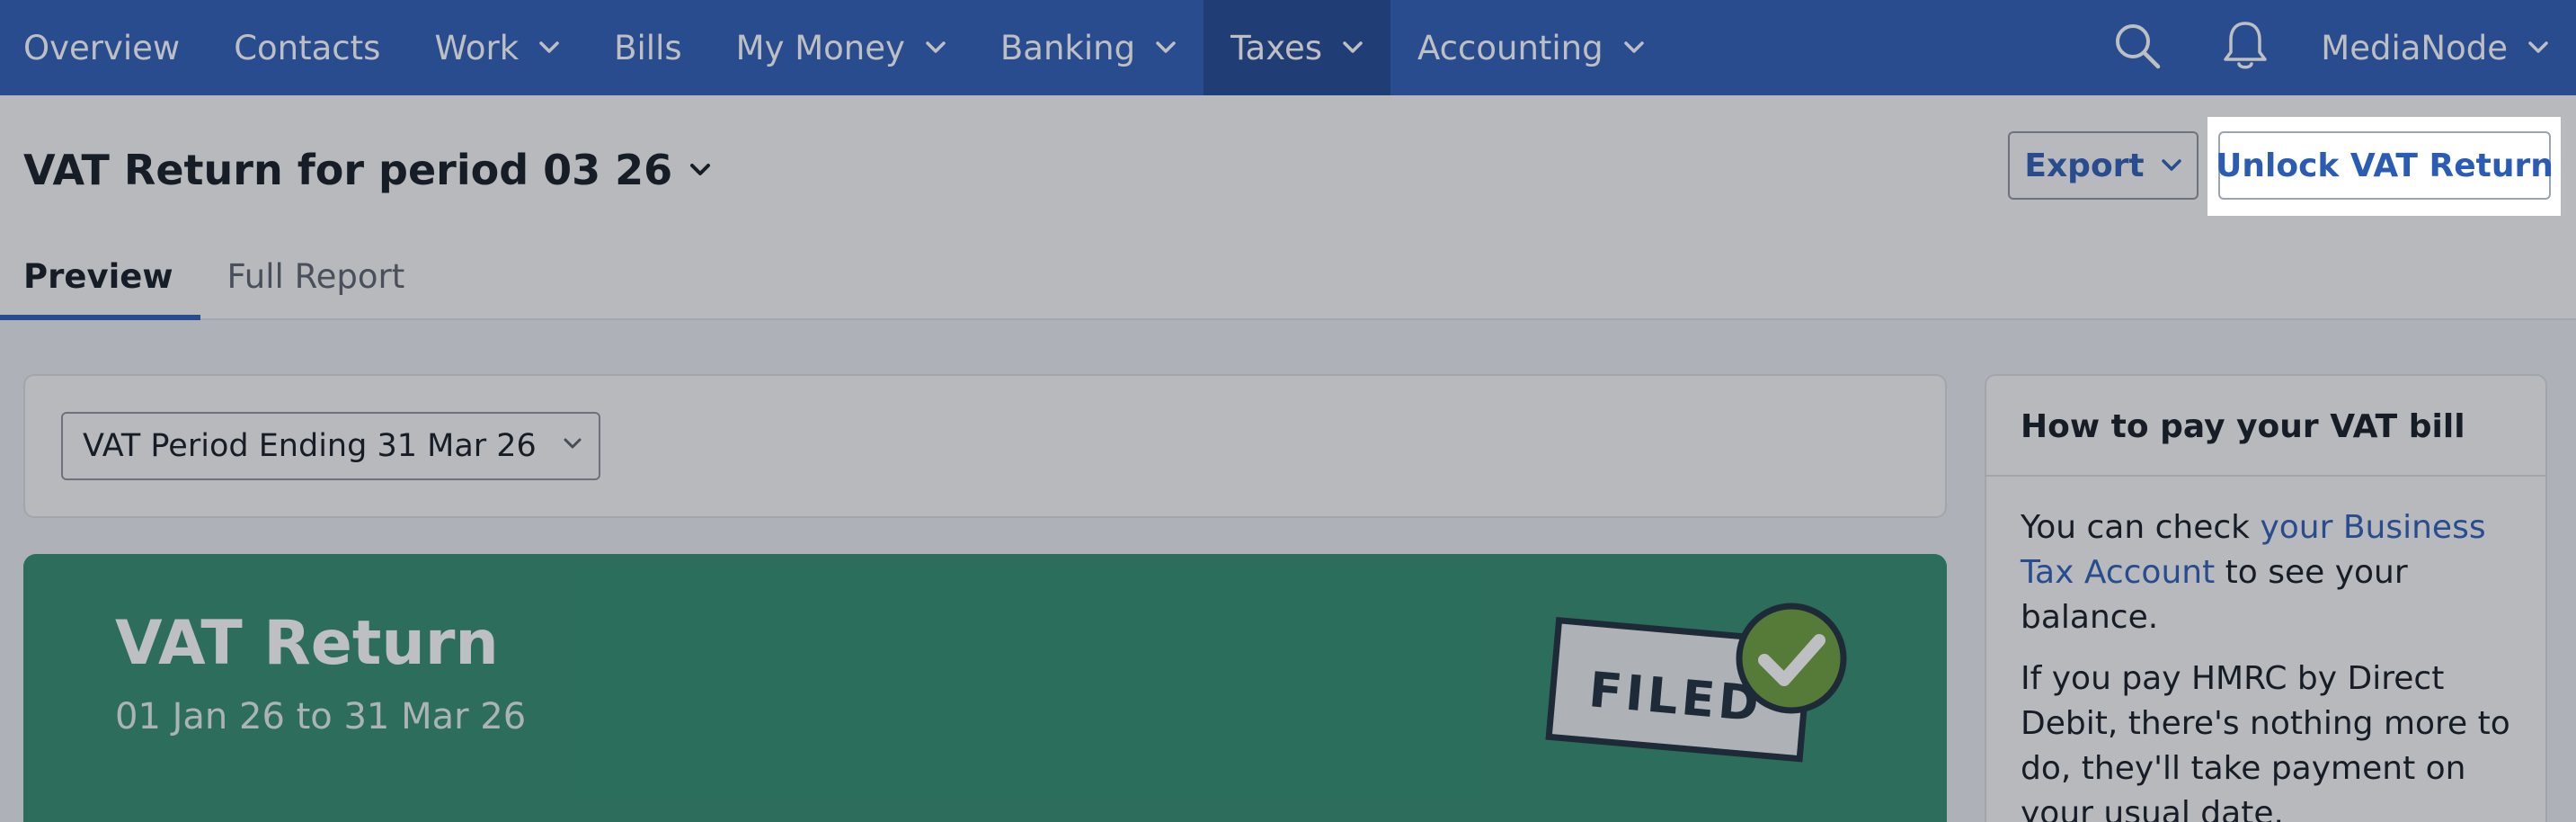 The width and height of the screenshot is (2576, 822). Describe the element at coordinates (2084, 165) in the screenshot. I see `export-button-label: Export` at that location.